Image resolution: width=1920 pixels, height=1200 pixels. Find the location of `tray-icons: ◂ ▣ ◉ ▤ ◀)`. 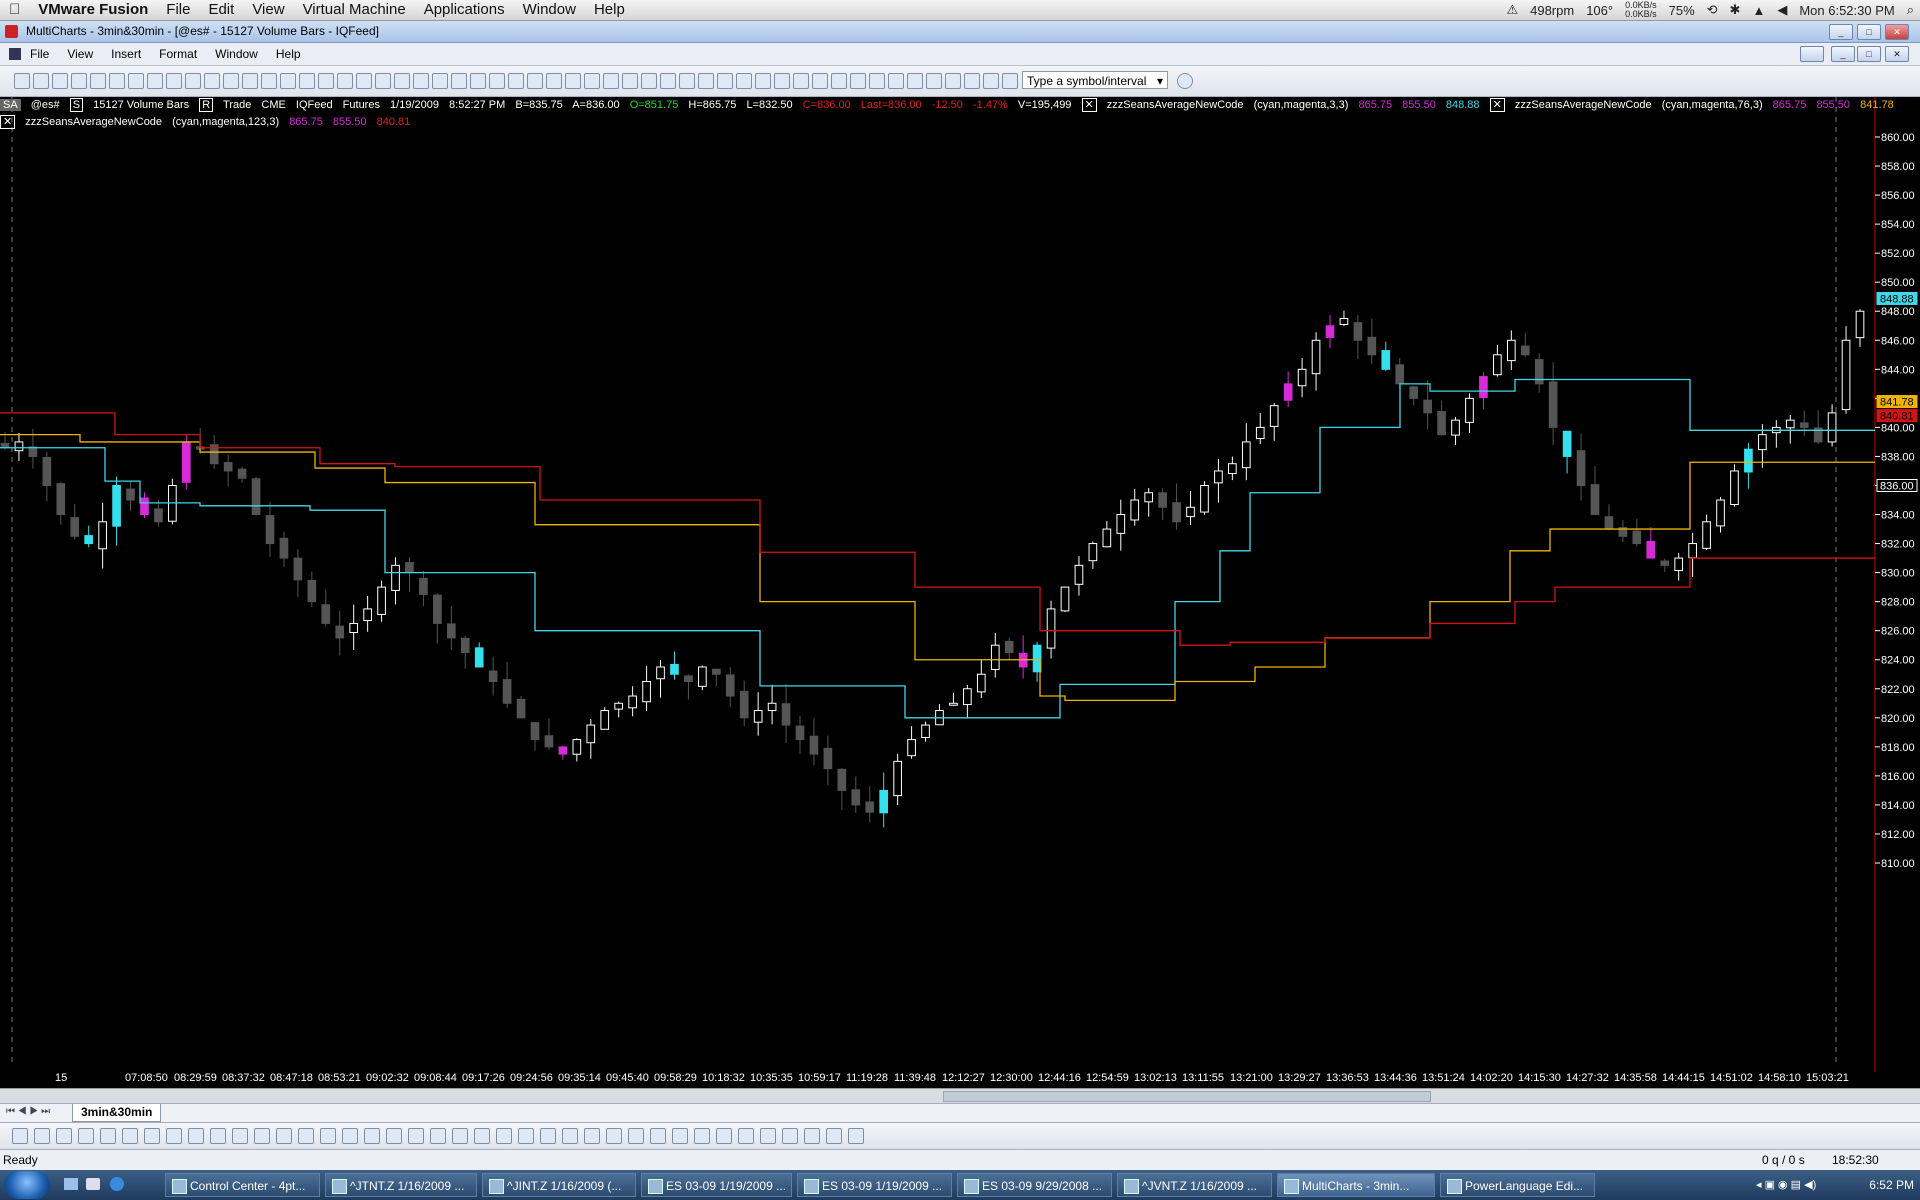

tray-icons: ◂ ▣ ◉ ▤ ◀) is located at coordinates (1786, 1184).